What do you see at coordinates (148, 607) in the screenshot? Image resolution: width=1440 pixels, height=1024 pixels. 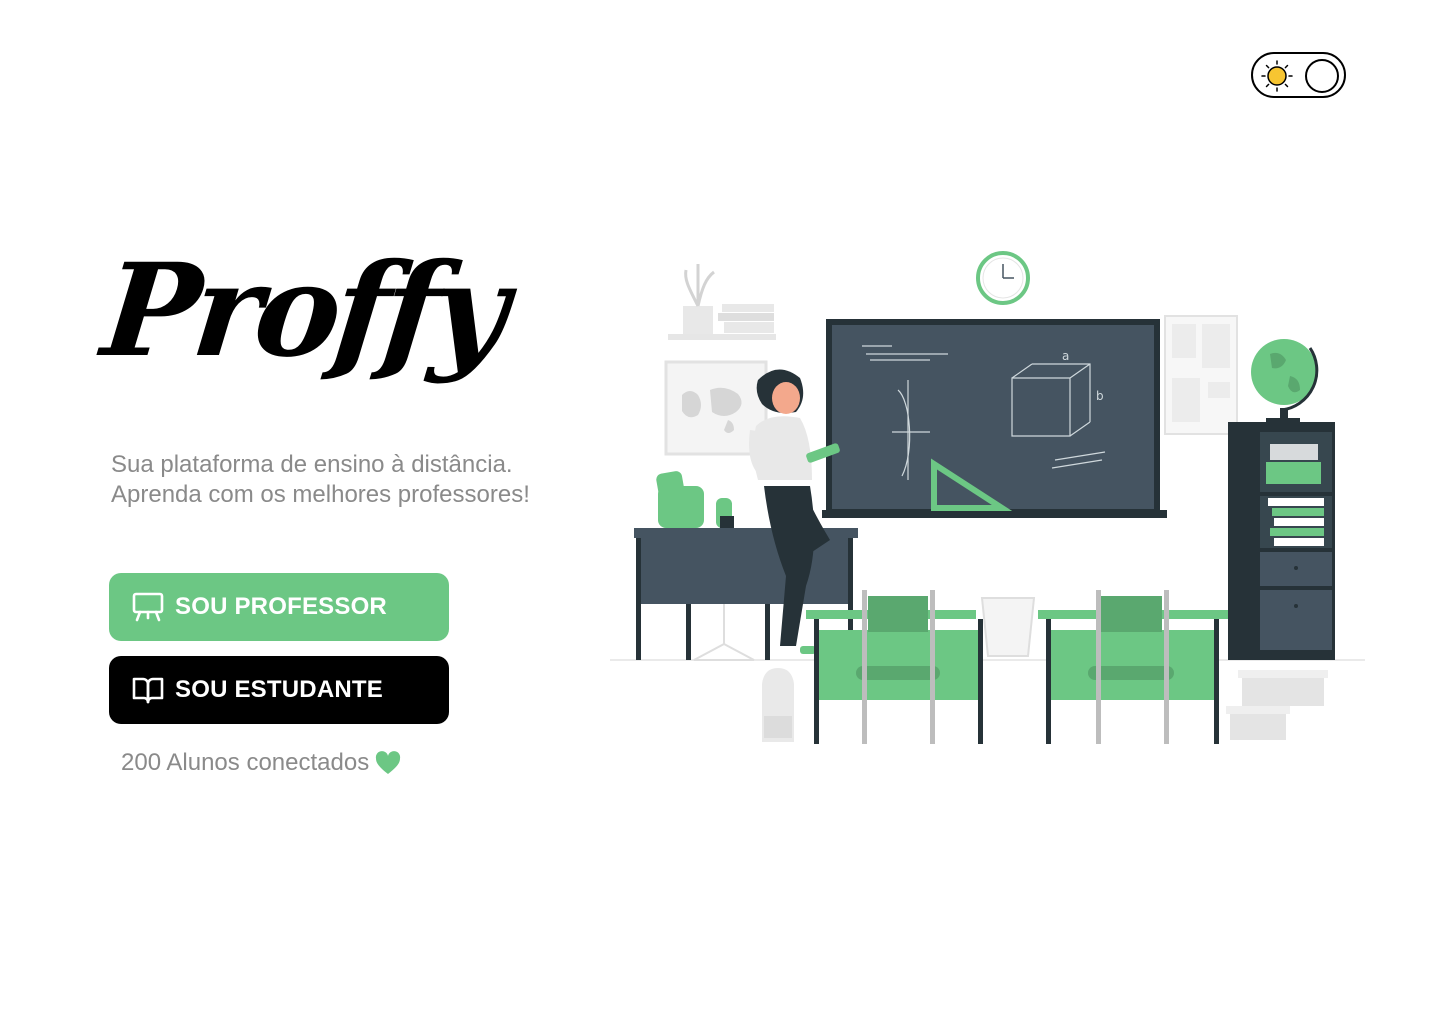 I see `presentation-board-icon` at bounding box center [148, 607].